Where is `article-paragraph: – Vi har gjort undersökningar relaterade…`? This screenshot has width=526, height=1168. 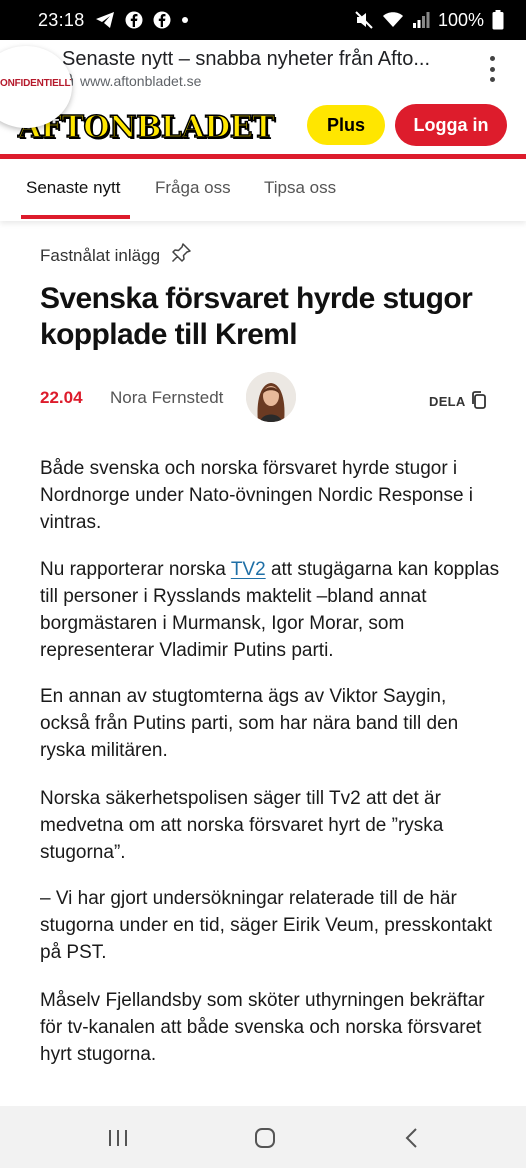
article-paragraph: – Vi har gjort undersökningar relaterade… is located at coordinates (266, 925).